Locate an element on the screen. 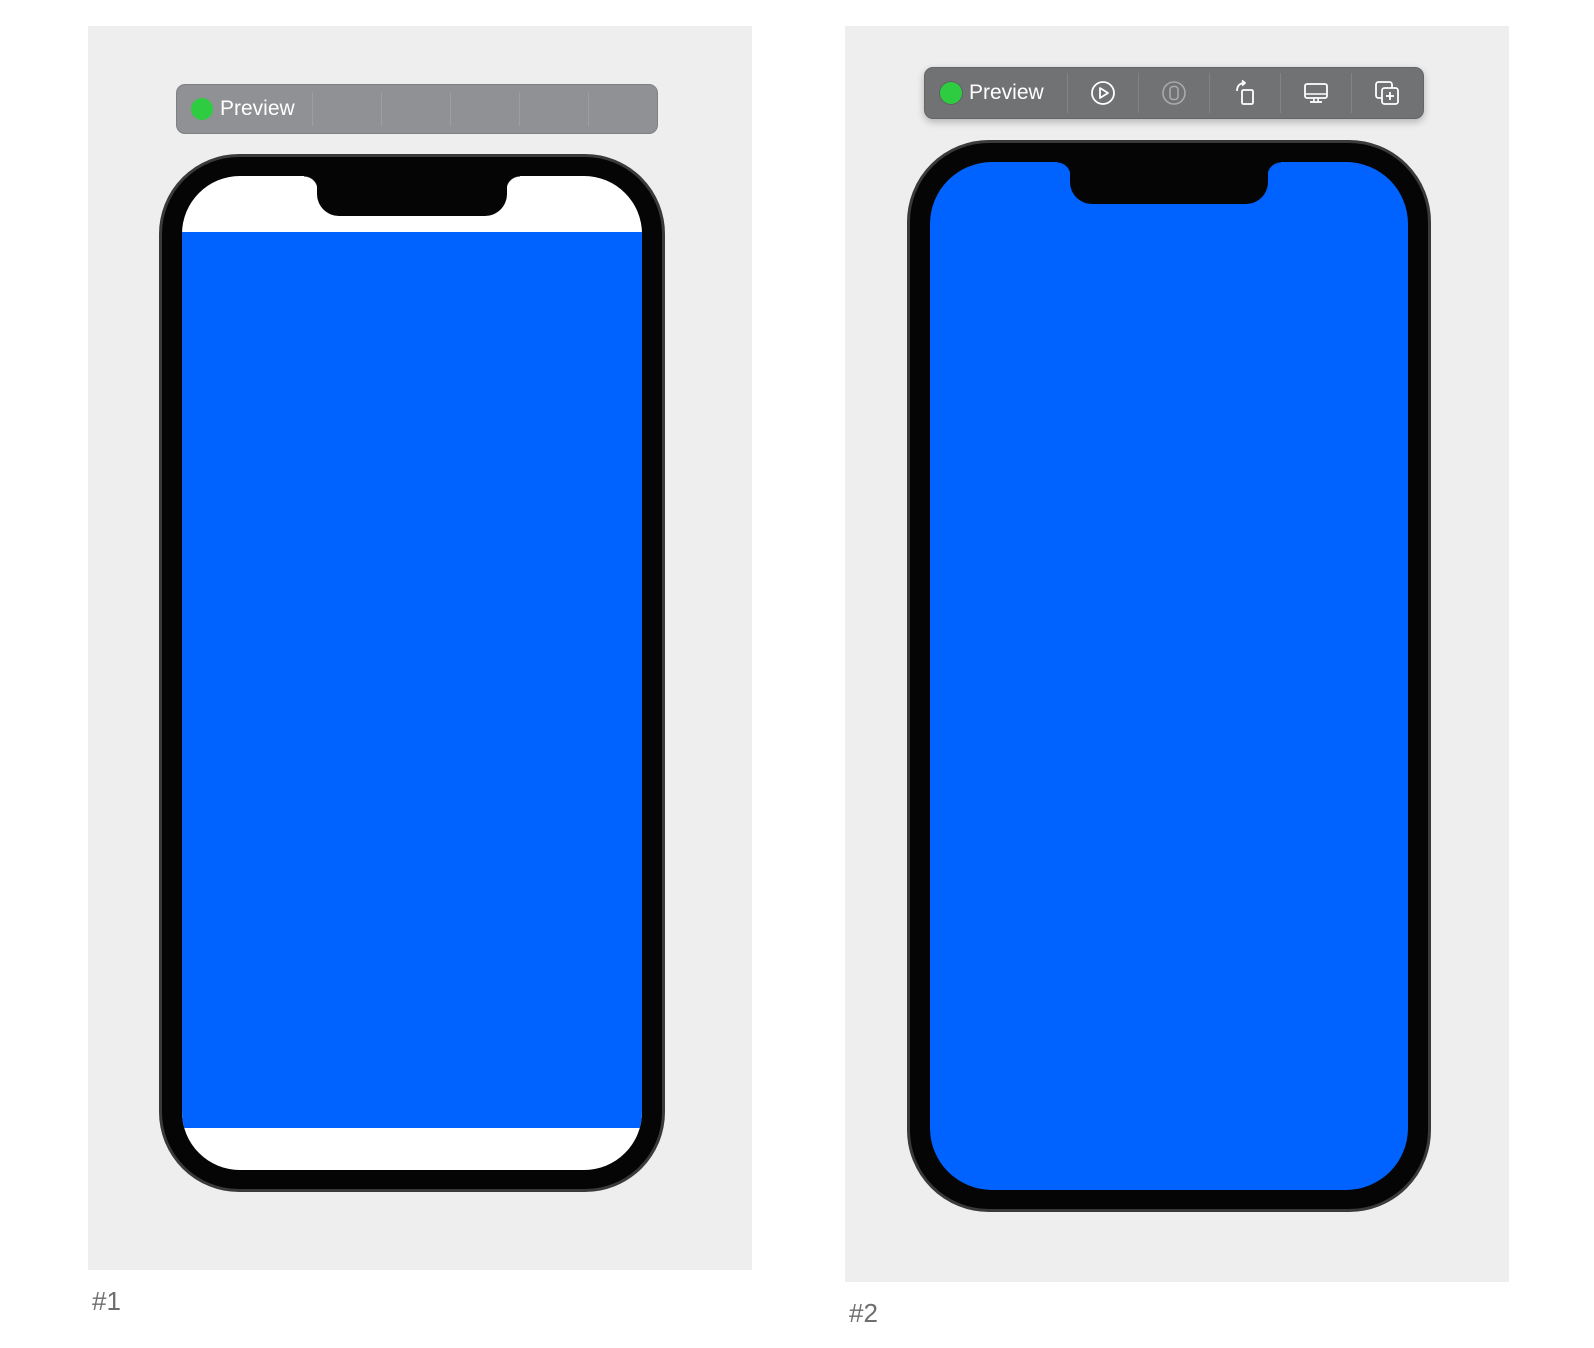  live-preview-button is located at coordinates (1102, 93).